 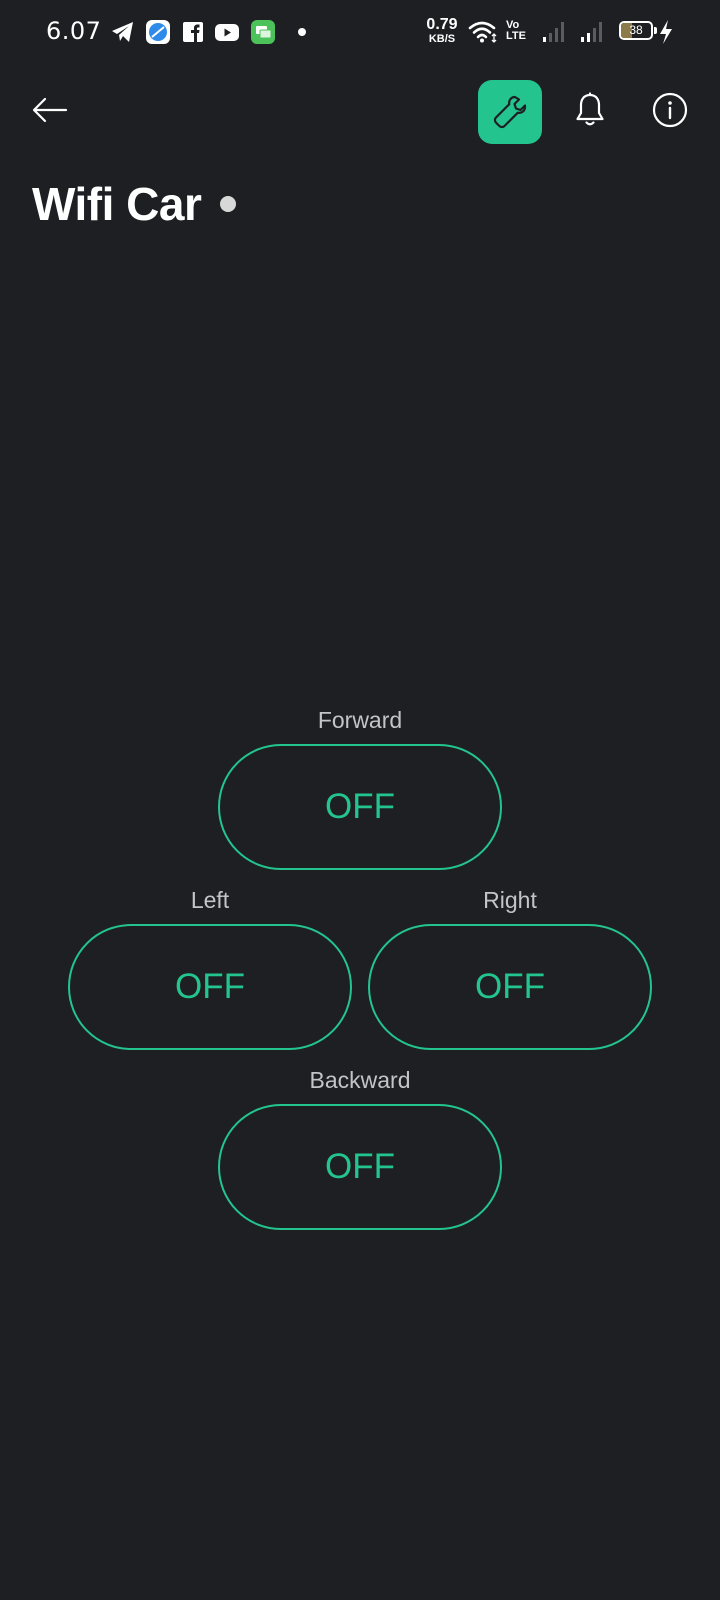 What do you see at coordinates (227, 32) in the screenshot?
I see `youtube-icon` at bounding box center [227, 32].